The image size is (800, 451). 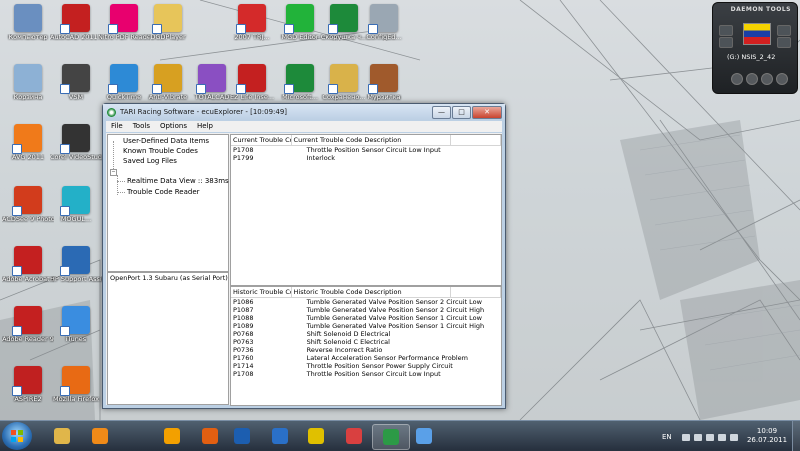 What do you see at coordinates (372, 140) in the screenshot?
I see `col-current-description: Current Trouble Code Description` at bounding box center [372, 140].